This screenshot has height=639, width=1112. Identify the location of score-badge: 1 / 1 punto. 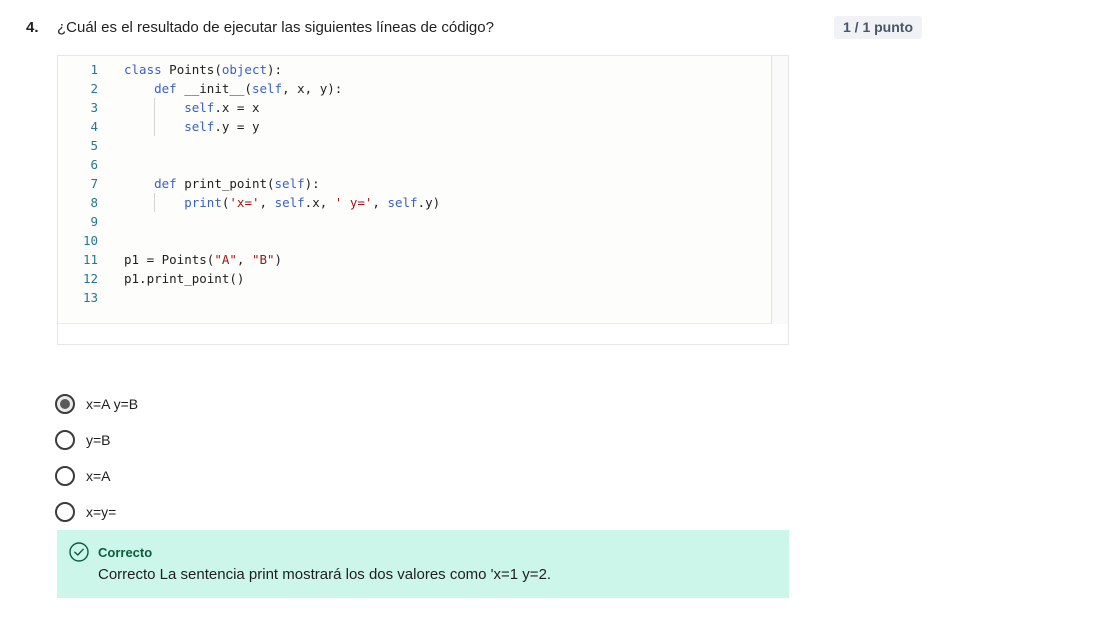
(878, 27).